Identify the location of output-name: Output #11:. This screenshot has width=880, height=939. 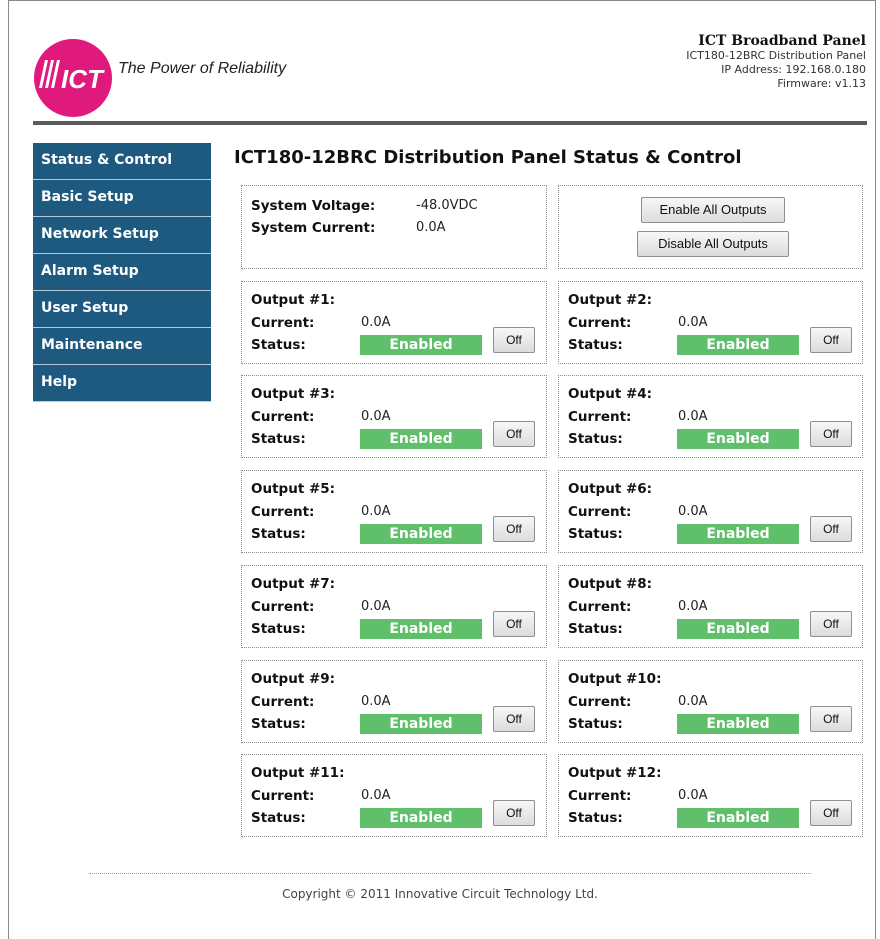
(298, 773).